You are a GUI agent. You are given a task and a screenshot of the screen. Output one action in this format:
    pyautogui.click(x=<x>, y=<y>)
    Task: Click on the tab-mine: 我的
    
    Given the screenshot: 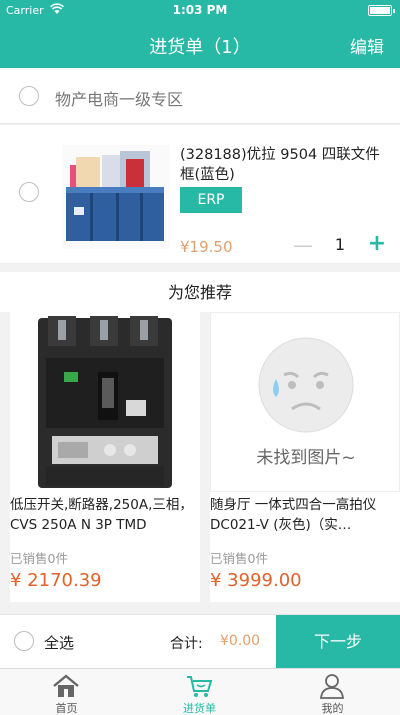 What is the action you would take?
    pyautogui.click(x=332, y=692)
    